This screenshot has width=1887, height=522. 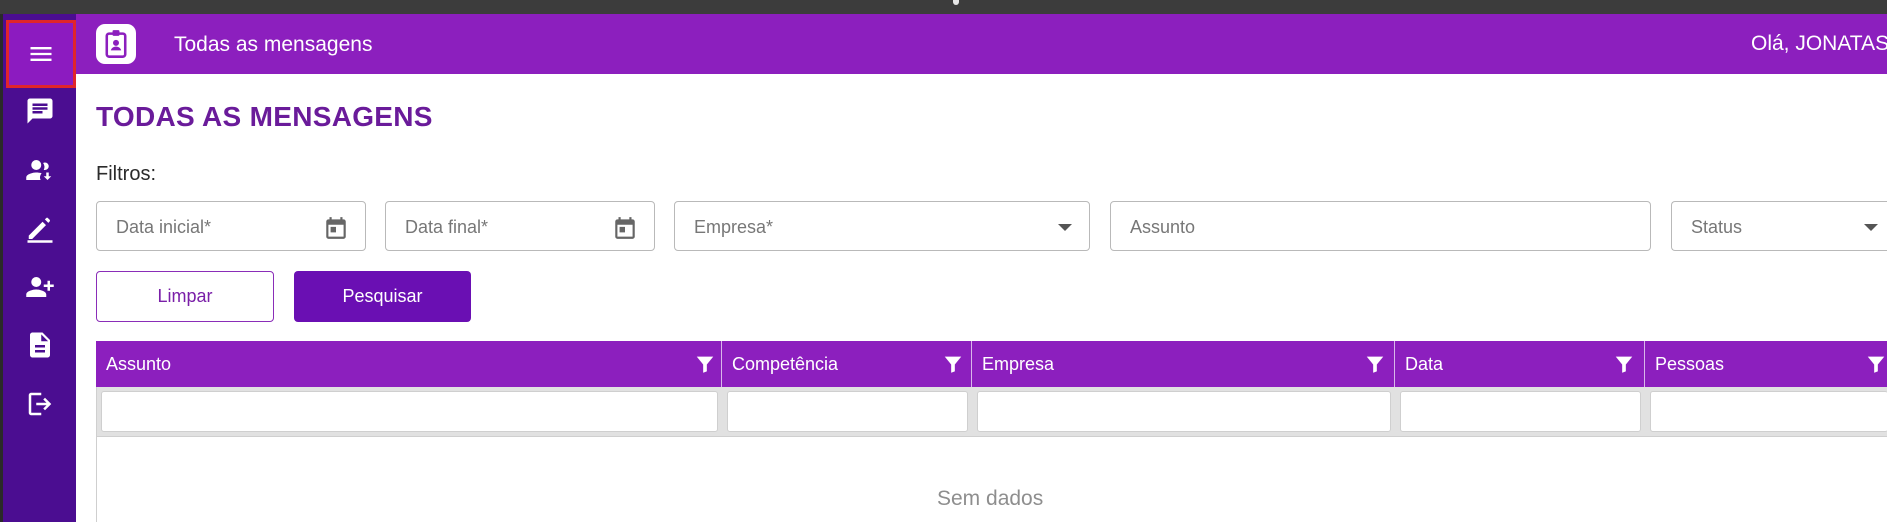 What do you see at coordinates (847, 364) in the screenshot?
I see `column-header-competencia: Competência` at bounding box center [847, 364].